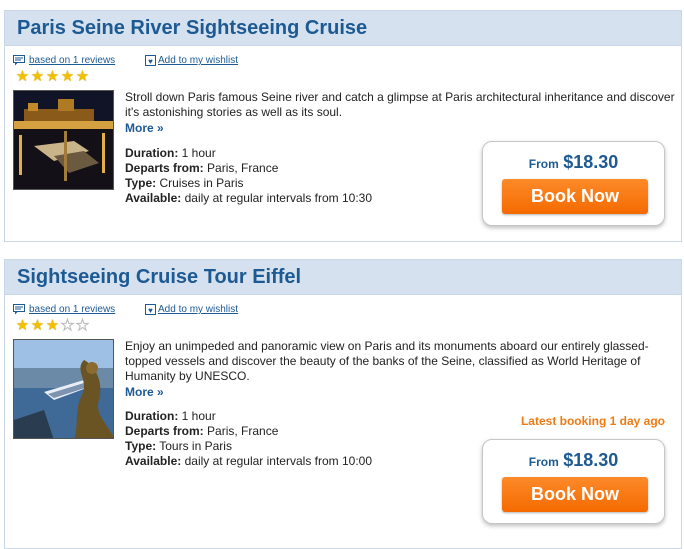 Image resolution: width=684 pixels, height=549 pixels. What do you see at coordinates (592, 421) in the screenshot?
I see `latest-booking-notice: Latest booking 1 day ago` at bounding box center [592, 421].